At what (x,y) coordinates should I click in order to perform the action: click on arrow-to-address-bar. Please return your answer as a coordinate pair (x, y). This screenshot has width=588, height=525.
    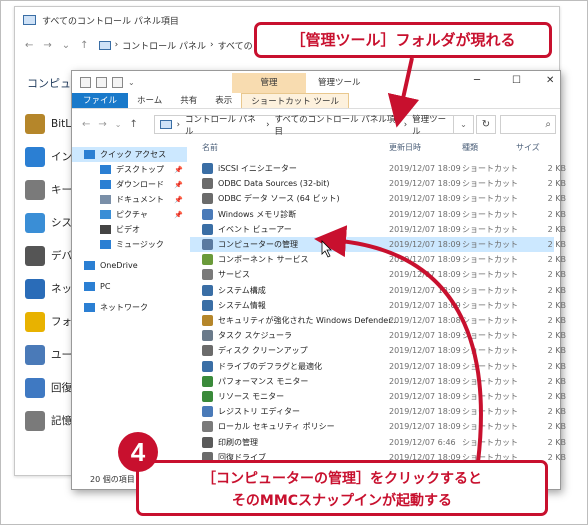
    Looking at the image, I should click on (403, 92).